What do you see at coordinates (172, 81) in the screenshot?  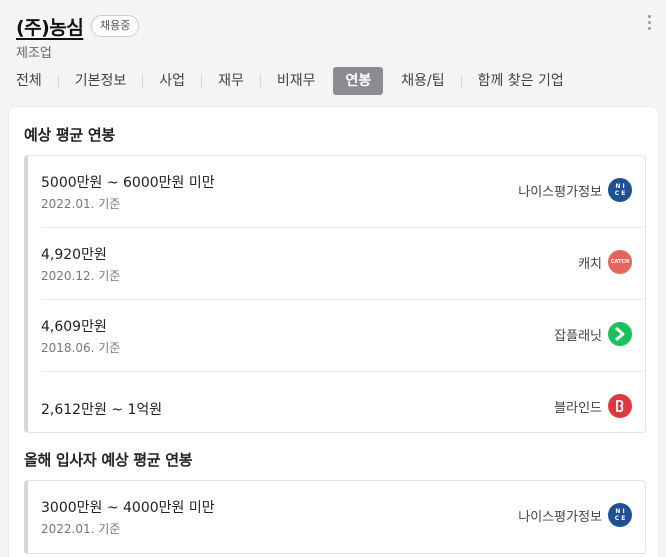 I see `tab-business: 사업` at bounding box center [172, 81].